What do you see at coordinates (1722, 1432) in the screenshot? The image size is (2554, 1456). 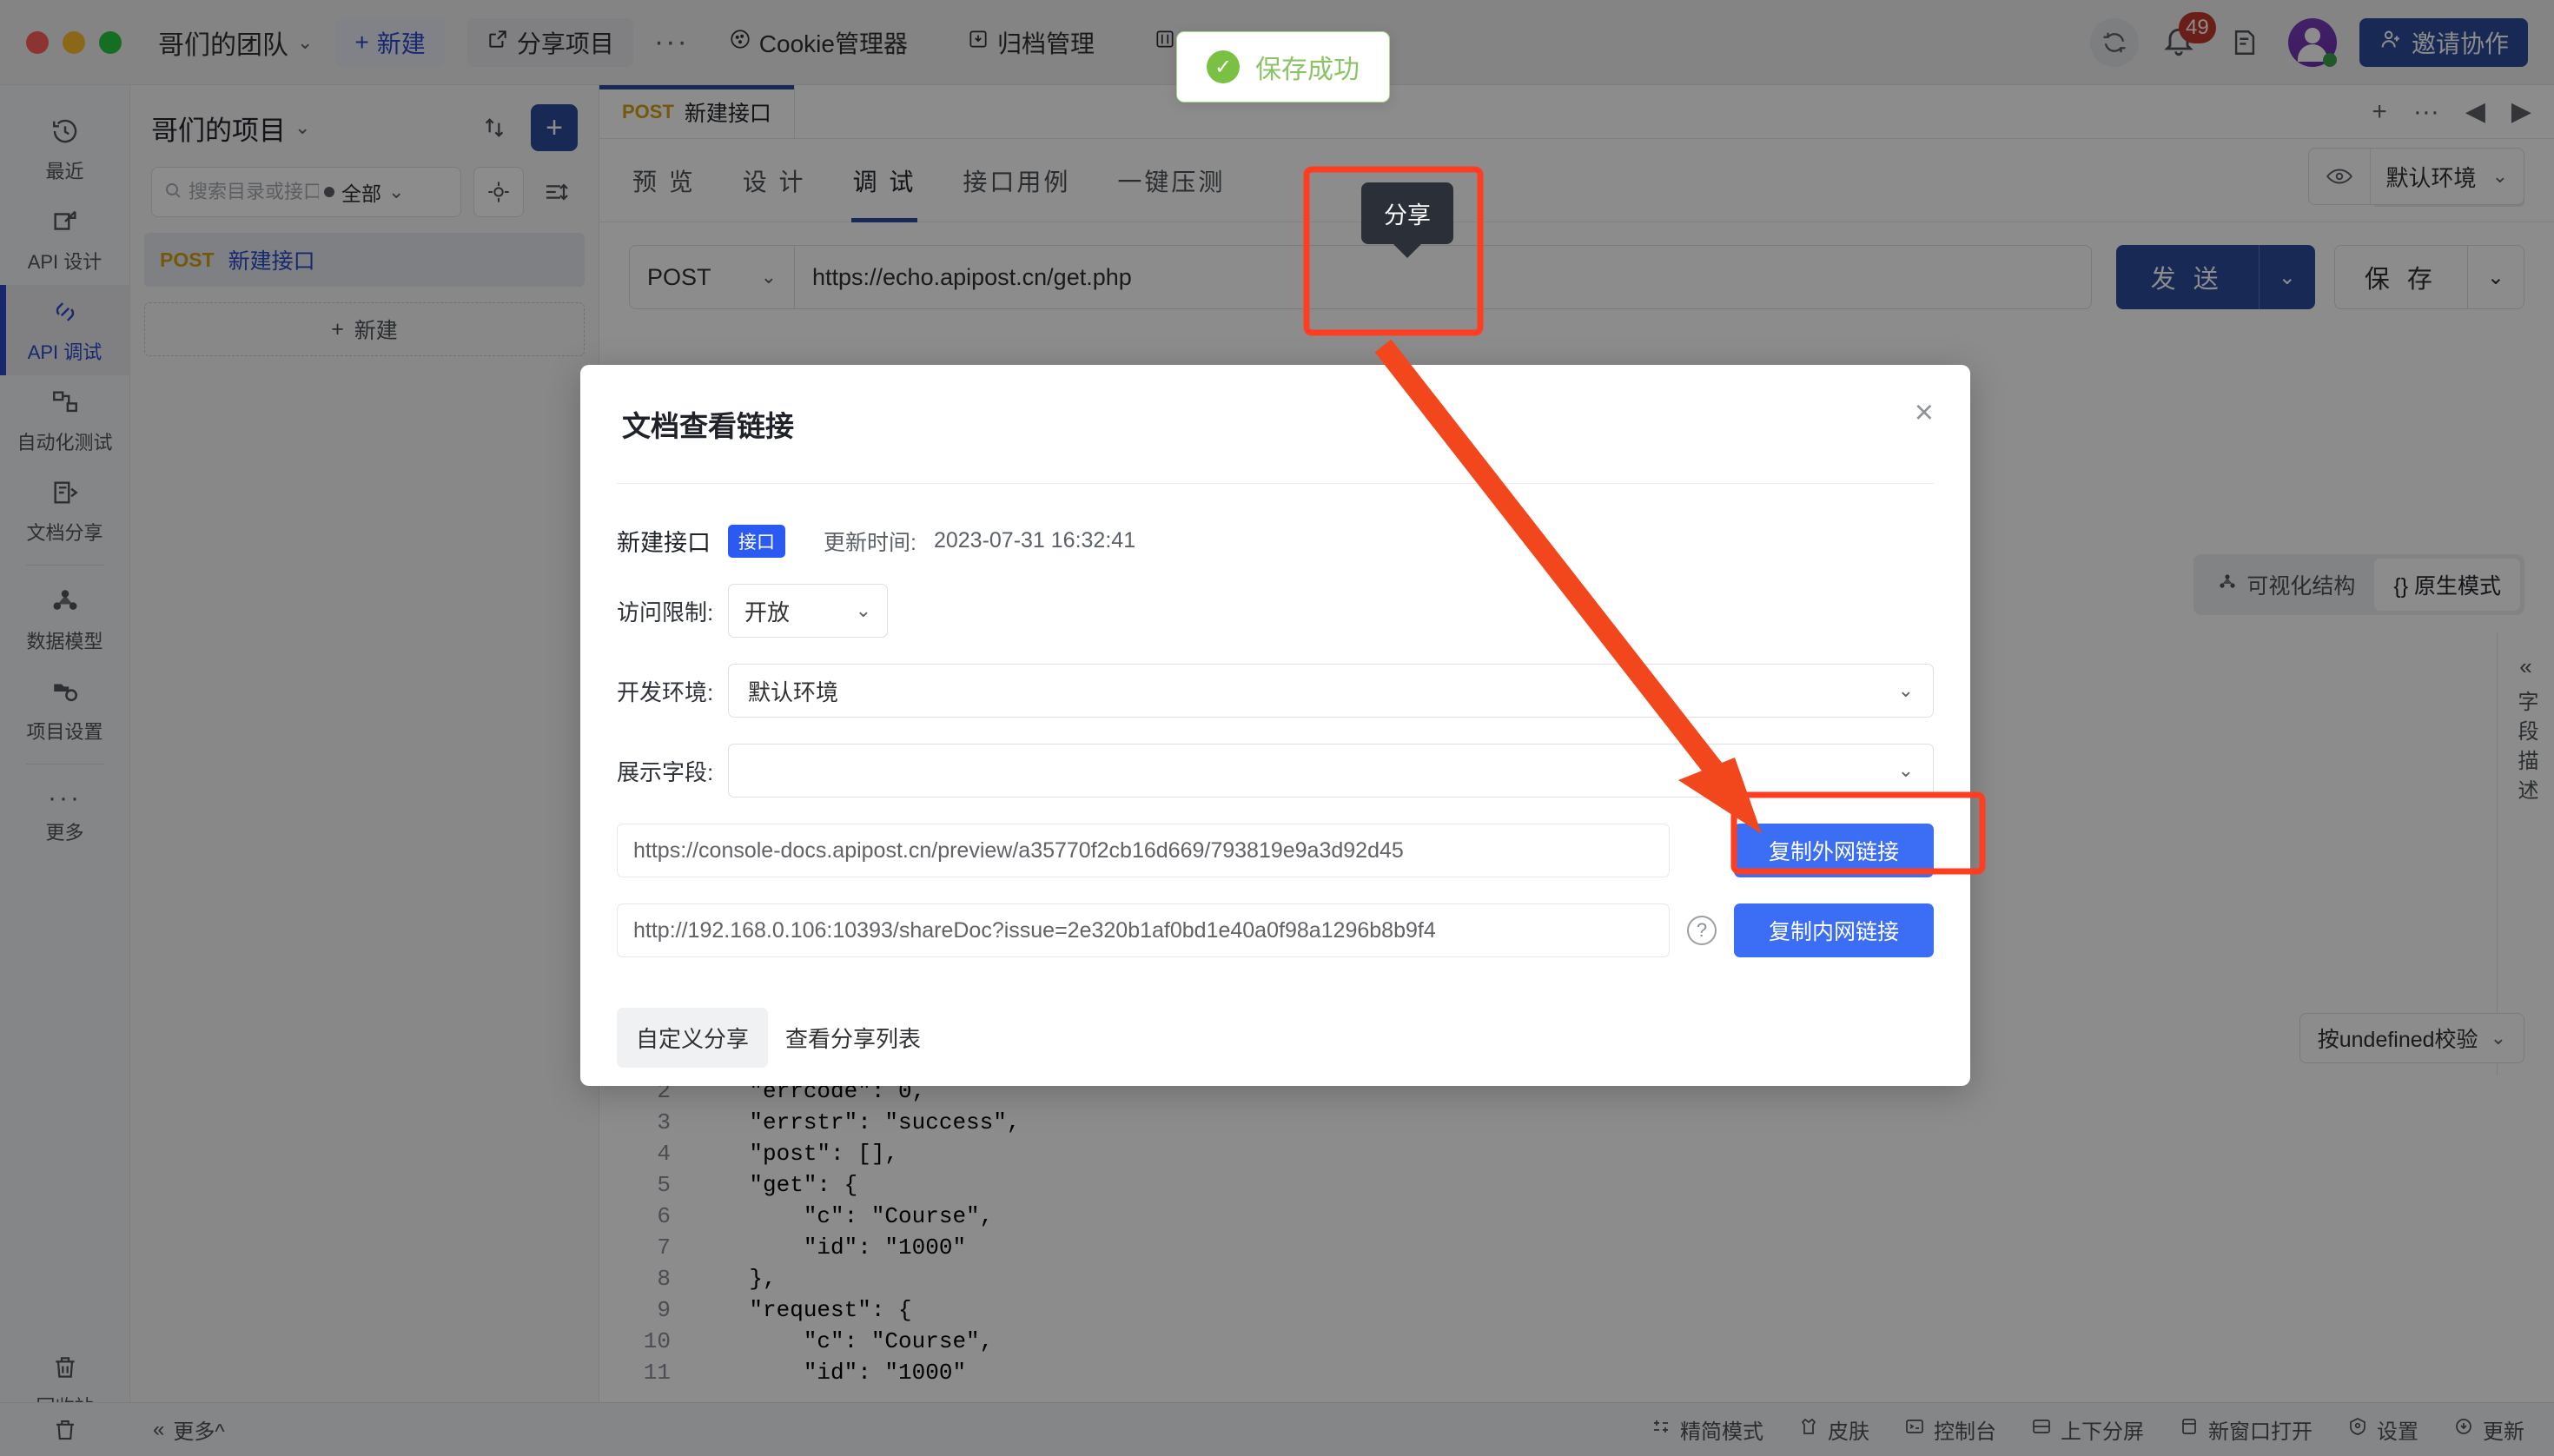 I see `statusbar-label: 精简模式` at bounding box center [1722, 1432].